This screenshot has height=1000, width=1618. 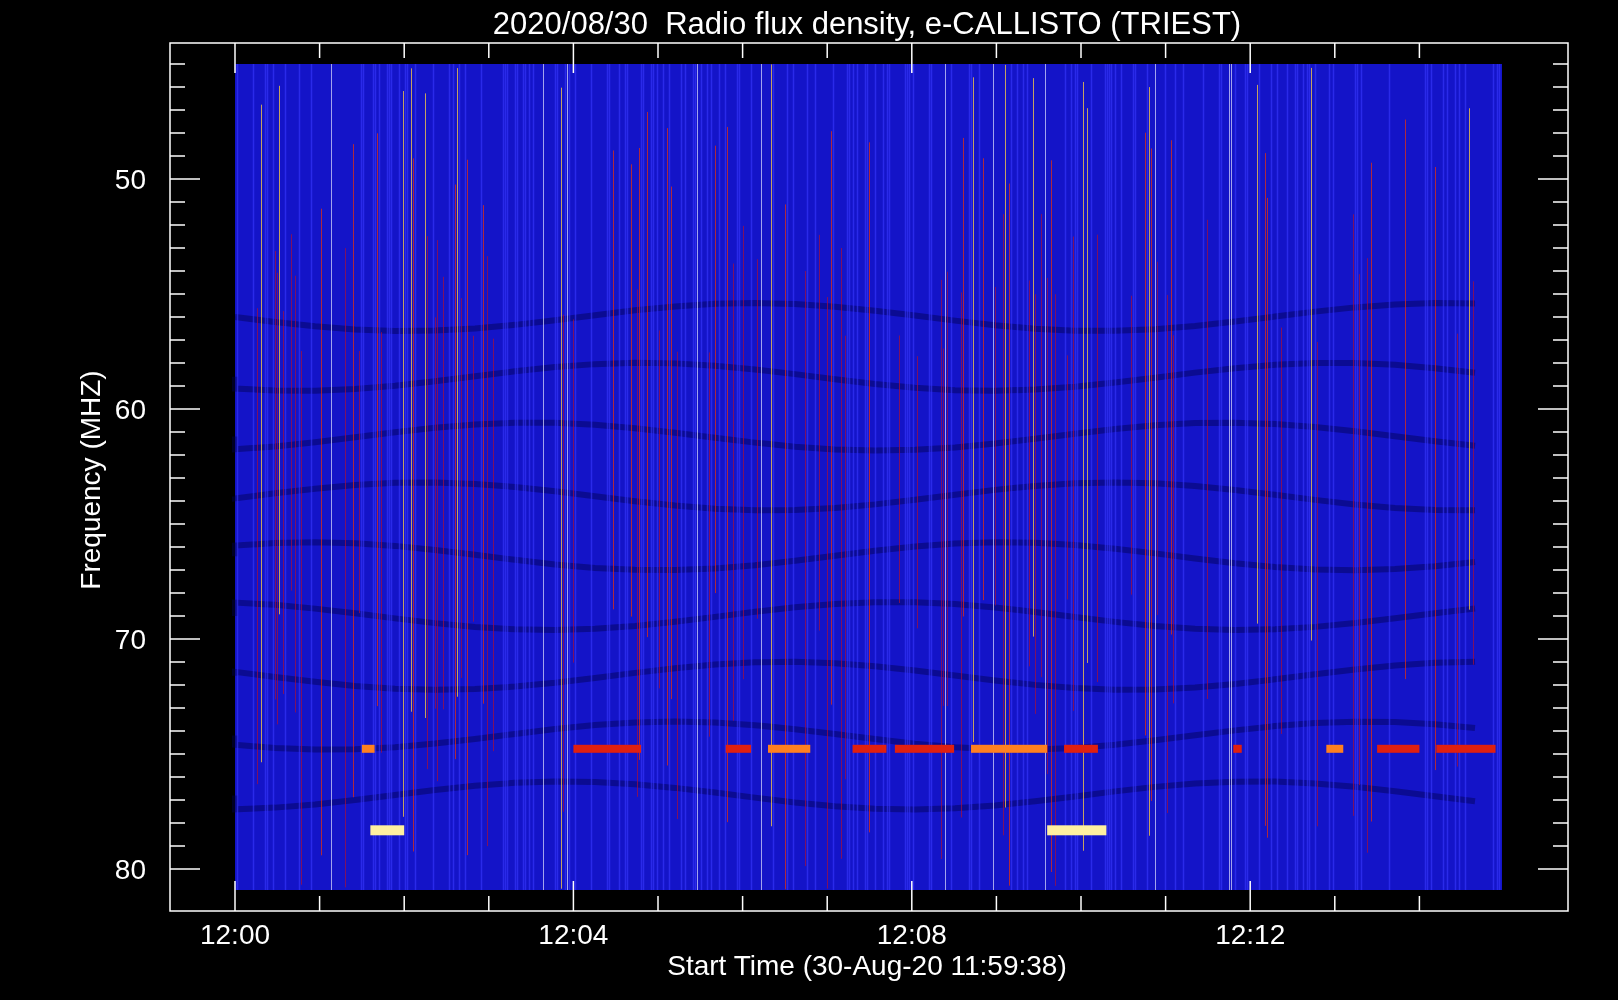 I want to click on tick-label: 12:12, so click(x=1250, y=934).